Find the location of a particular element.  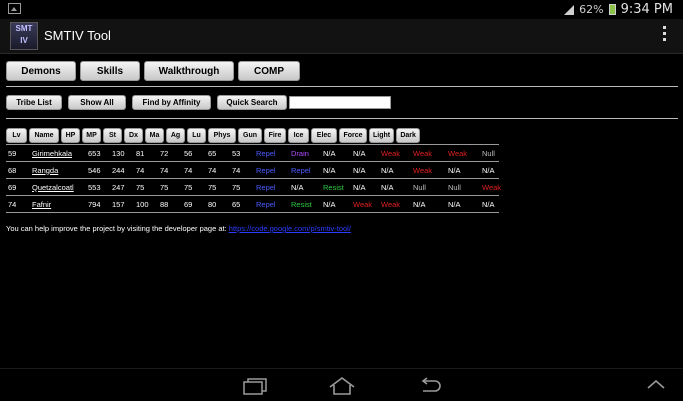

table-cell-lv: 59 is located at coordinates (12, 153).